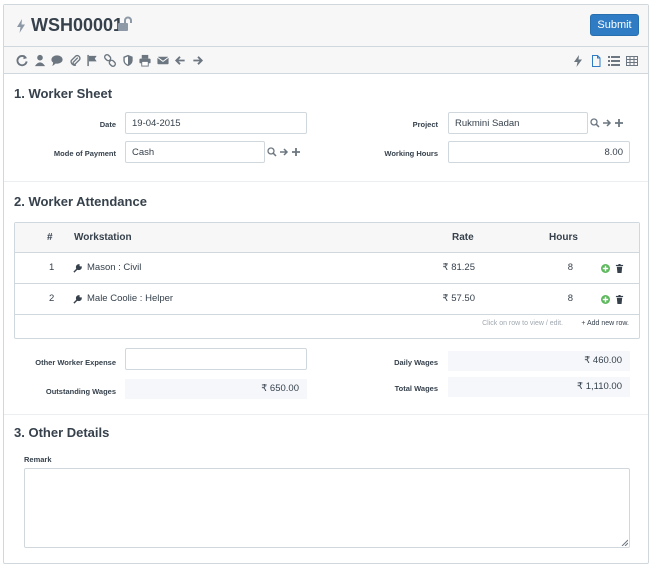 Image resolution: width=653 pixels, height=569 pixels. I want to click on section-title: 2. Worker Attendance, so click(80, 201).